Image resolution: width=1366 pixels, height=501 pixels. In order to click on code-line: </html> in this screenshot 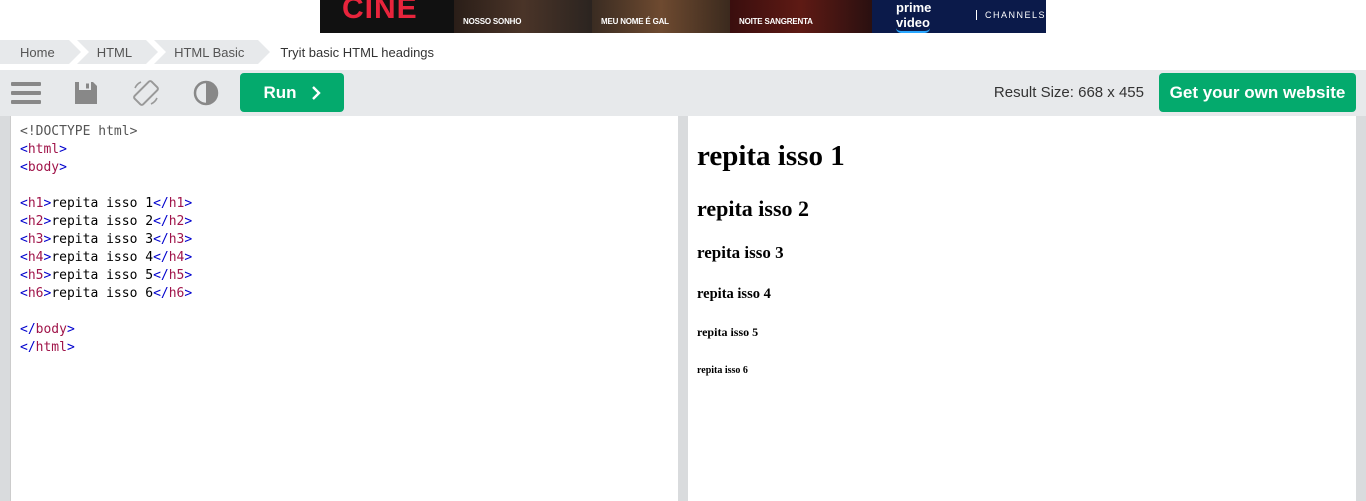, I will do `click(47, 347)`.